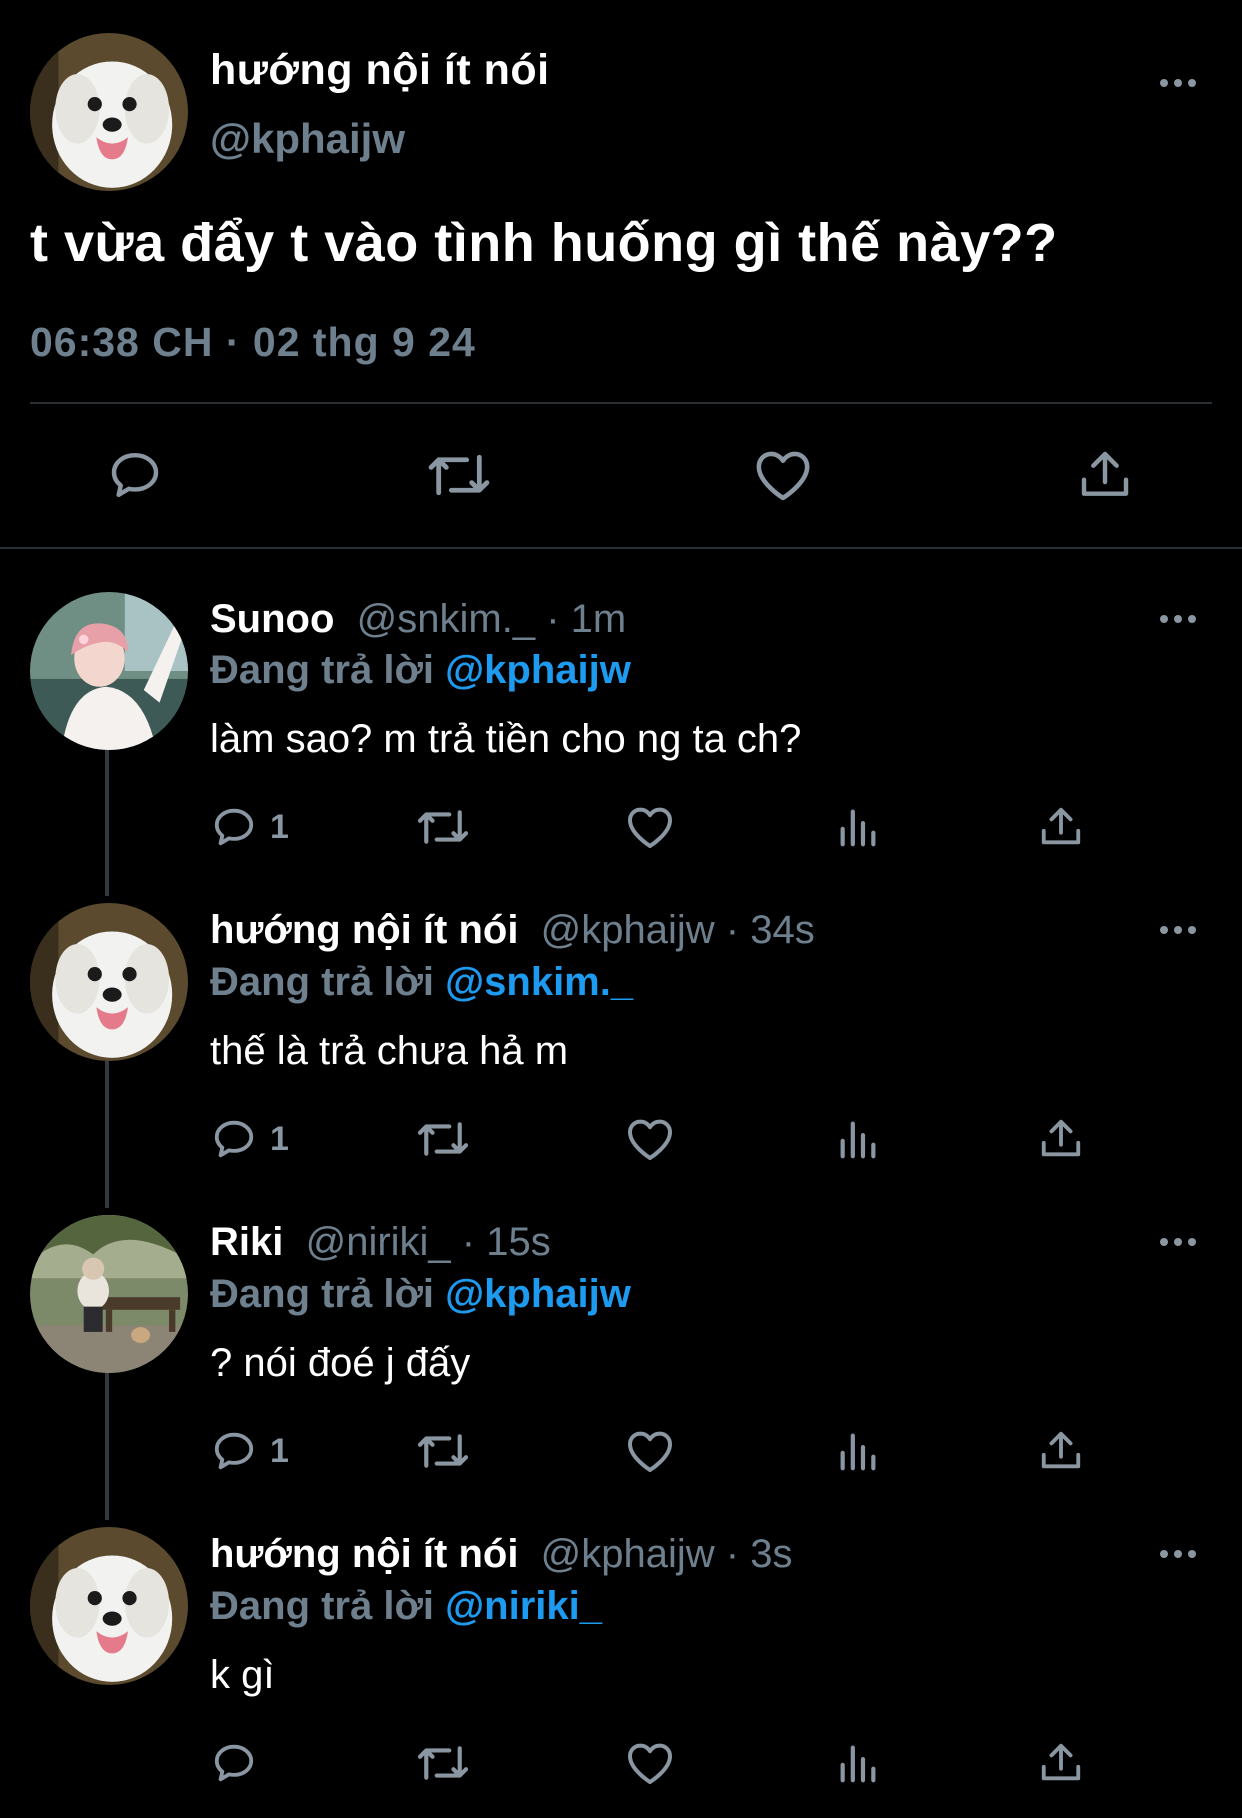  I want to click on reply-text: thế là trả chưa hả m, so click(389, 1051).